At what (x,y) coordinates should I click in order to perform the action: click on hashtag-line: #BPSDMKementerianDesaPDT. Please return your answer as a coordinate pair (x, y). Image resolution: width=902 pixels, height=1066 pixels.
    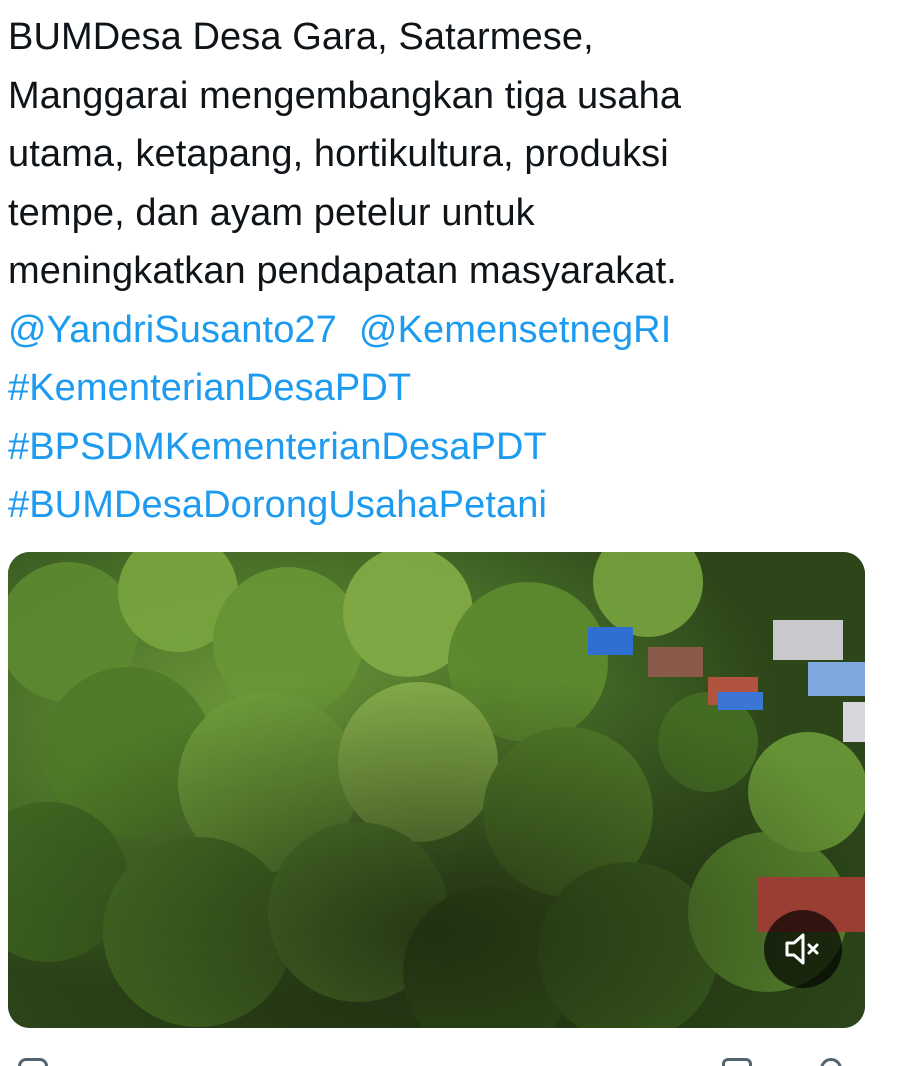
    Looking at the image, I should click on (448, 447).